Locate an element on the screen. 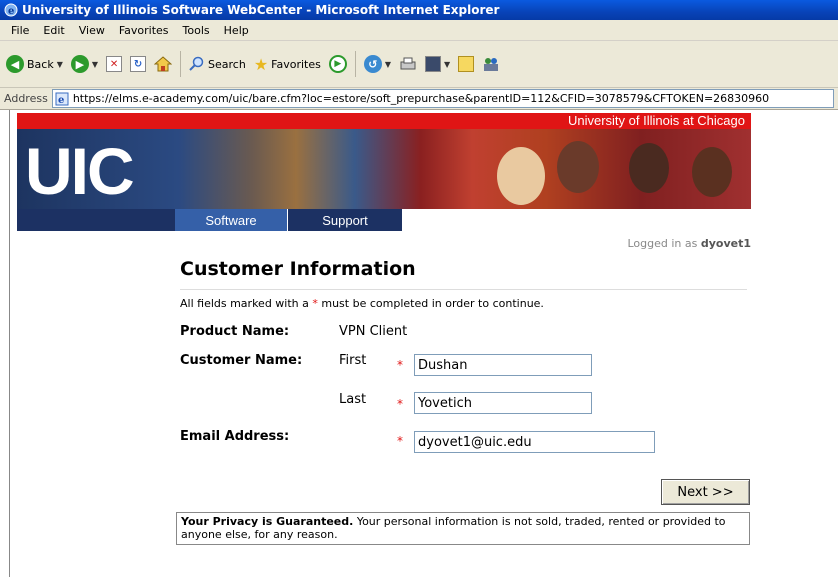 The image size is (838, 577). tab-support: Support is located at coordinates (345, 220).